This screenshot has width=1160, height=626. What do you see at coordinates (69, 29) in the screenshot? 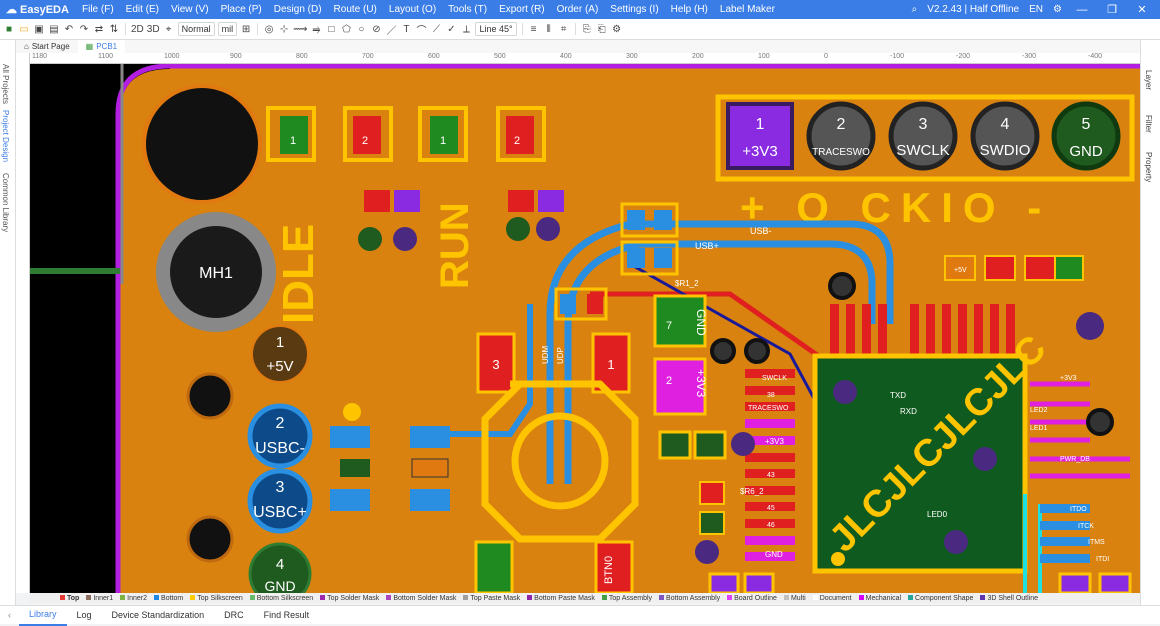
I see `undo-icon: ↶` at bounding box center [69, 29].